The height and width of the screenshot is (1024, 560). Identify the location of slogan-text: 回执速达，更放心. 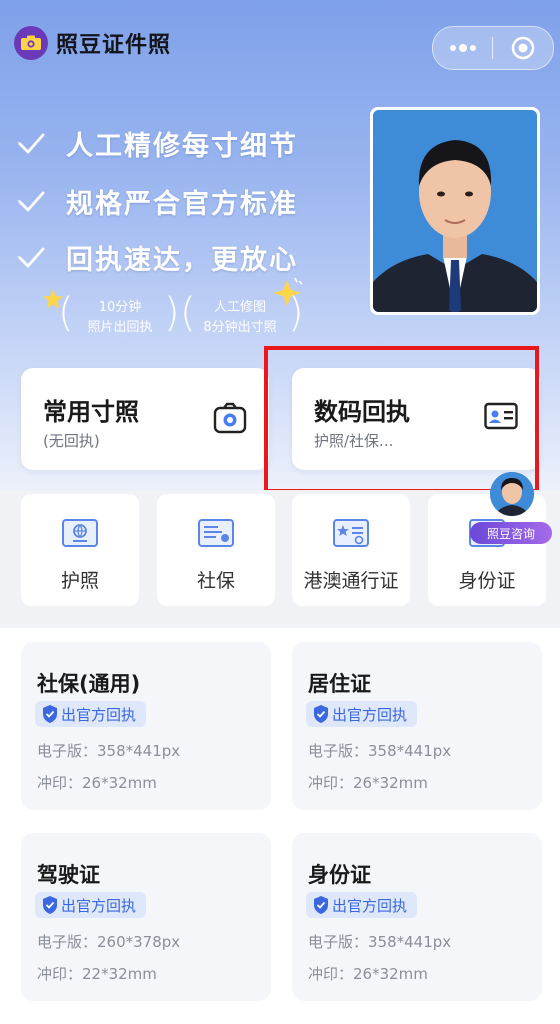
(182, 260).